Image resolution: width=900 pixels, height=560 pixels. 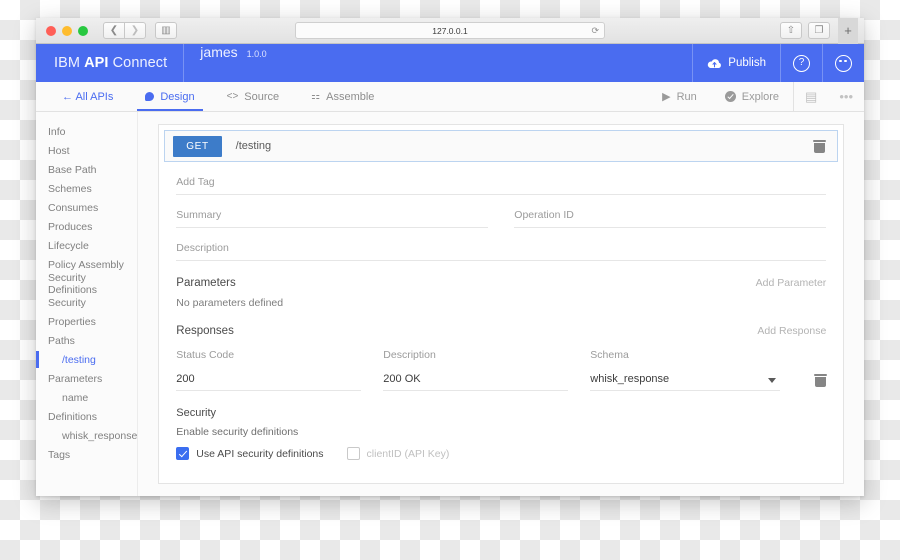 What do you see at coordinates (86, 131) in the screenshot?
I see `sidebar-item-info: Info` at bounding box center [86, 131].